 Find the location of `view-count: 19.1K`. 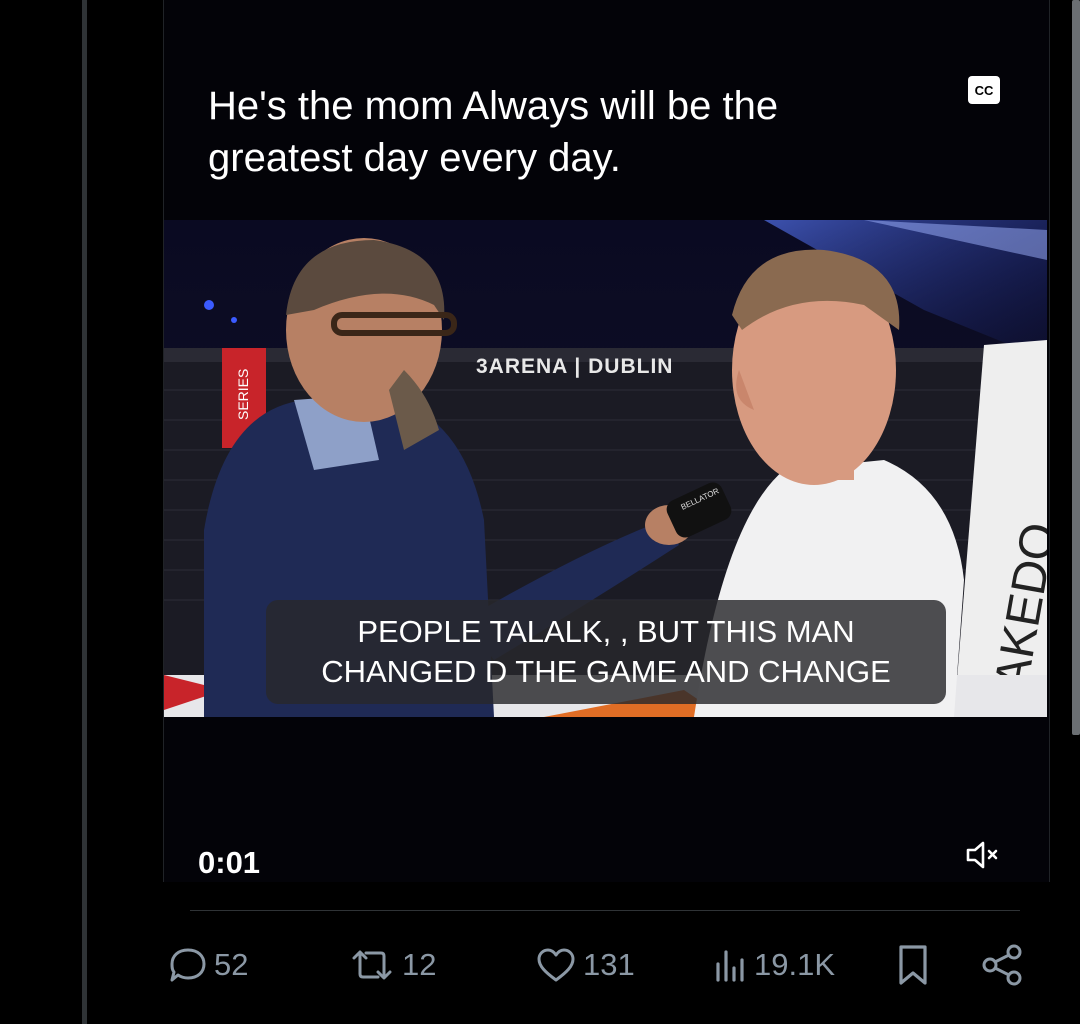

view-count: 19.1K is located at coordinates (795, 964).